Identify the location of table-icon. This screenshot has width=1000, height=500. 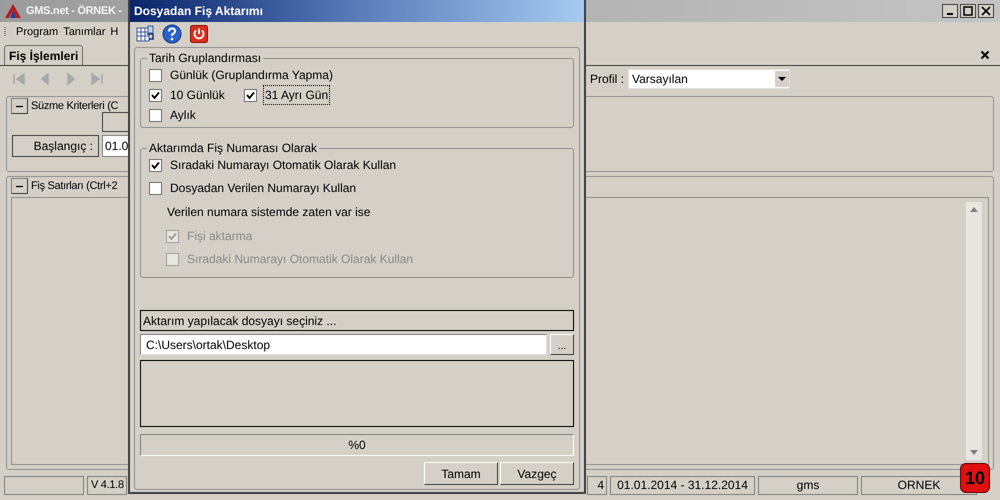
(145, 34).